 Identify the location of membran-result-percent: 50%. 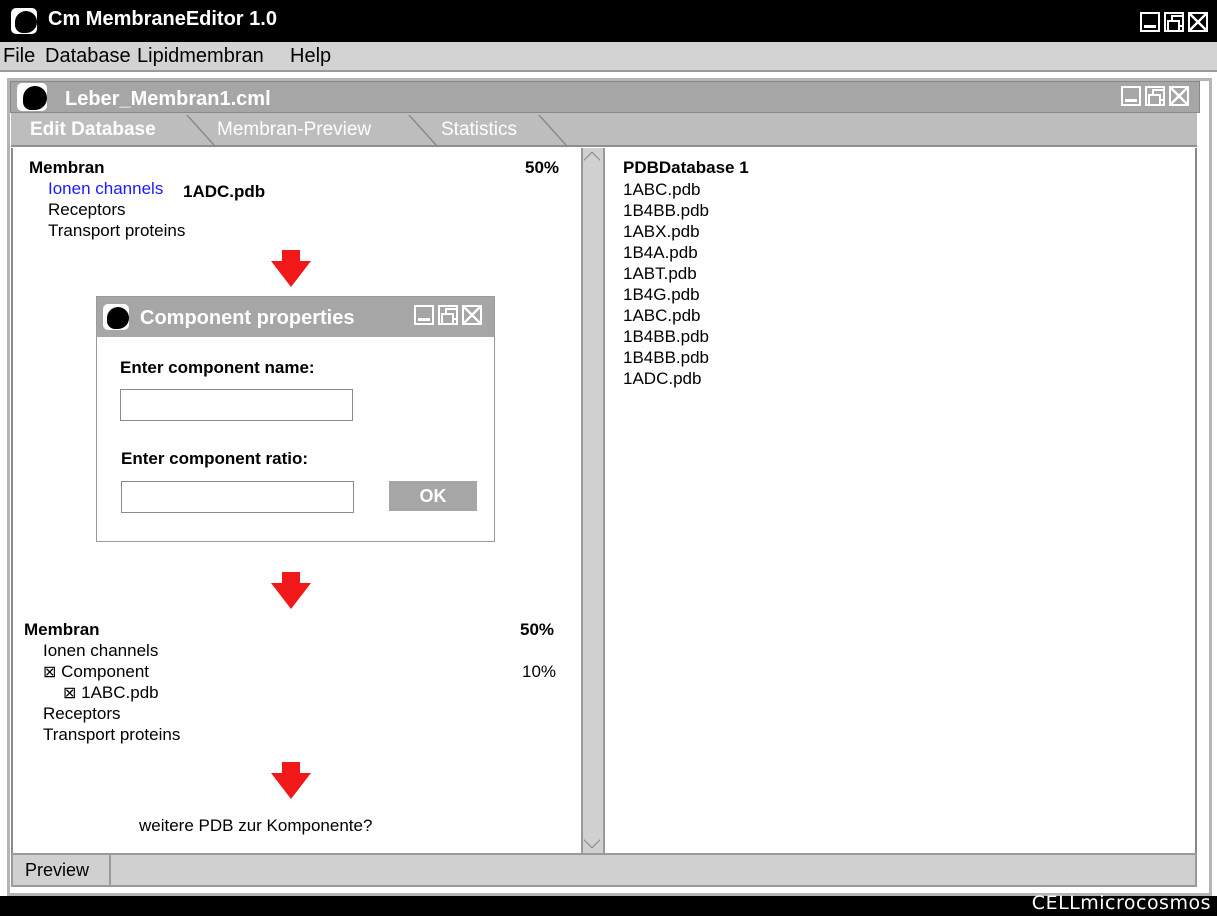
(537, 629).